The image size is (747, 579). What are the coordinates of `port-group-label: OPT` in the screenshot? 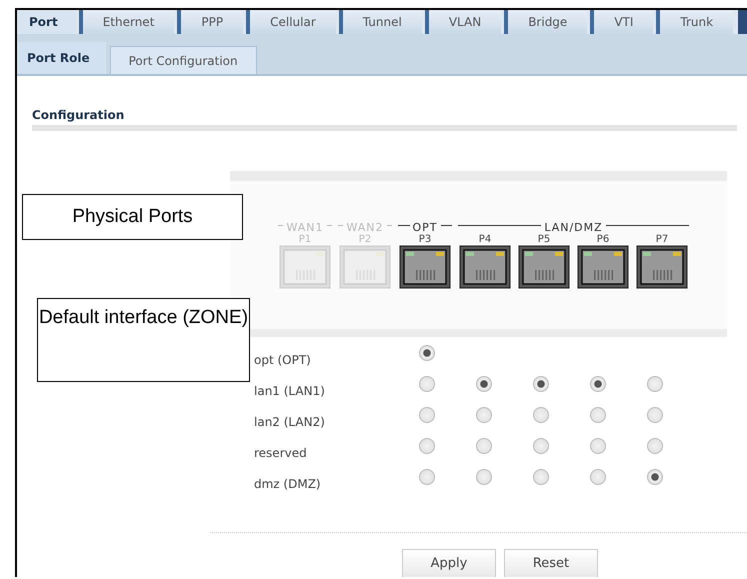 It's located at (425, 227).